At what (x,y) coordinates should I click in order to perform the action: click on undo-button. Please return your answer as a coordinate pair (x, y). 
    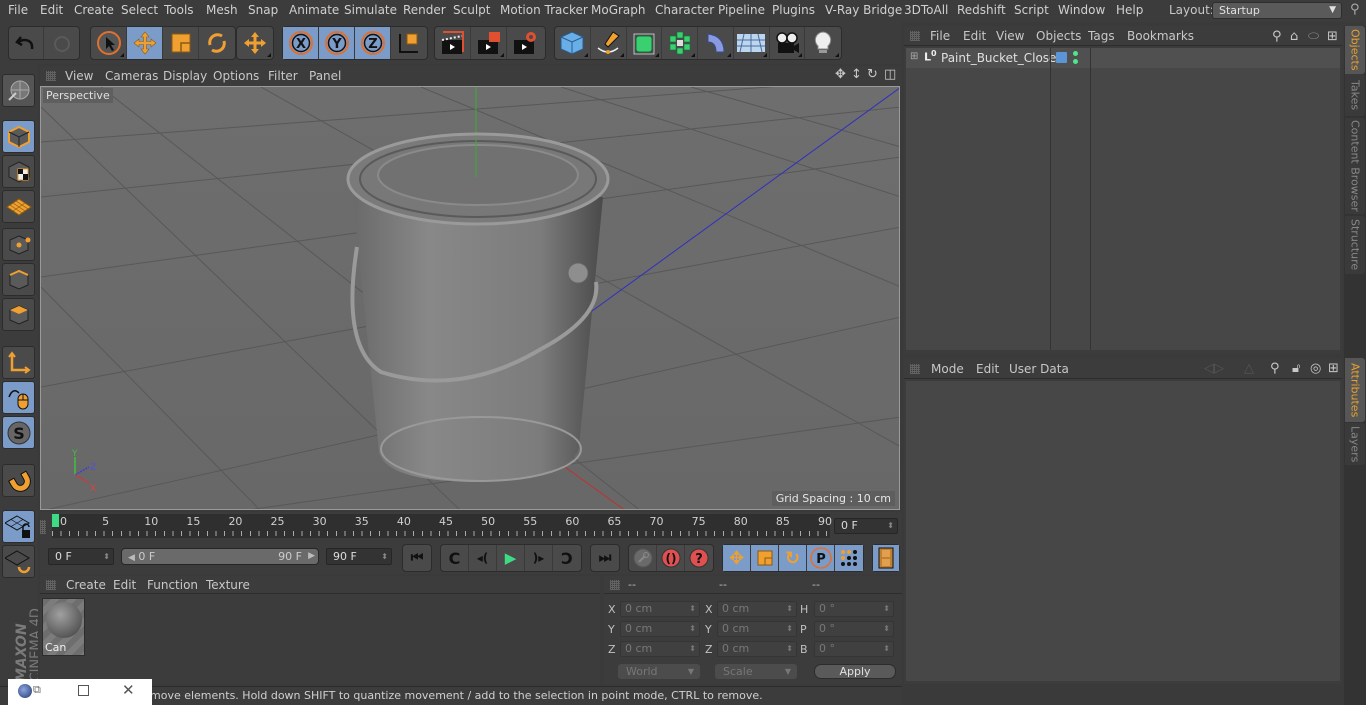
    Looking at the image, I should click on (27, 43).